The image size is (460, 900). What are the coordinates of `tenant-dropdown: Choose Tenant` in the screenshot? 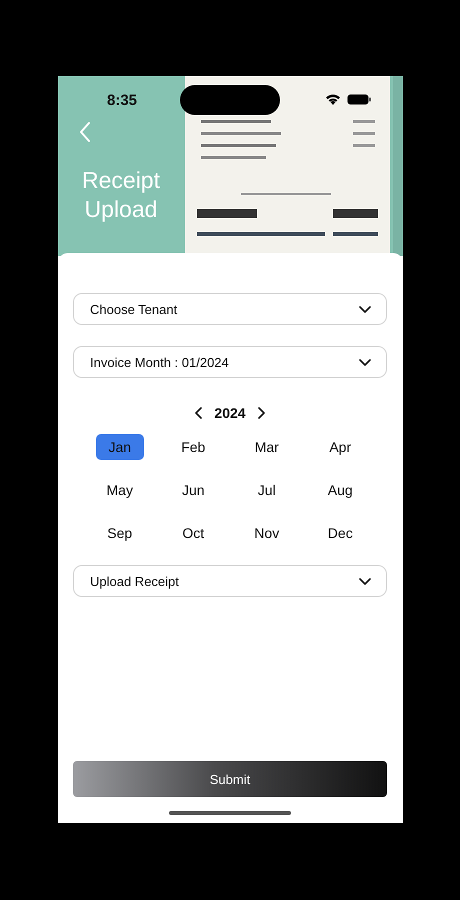 It's located at (230, 309).